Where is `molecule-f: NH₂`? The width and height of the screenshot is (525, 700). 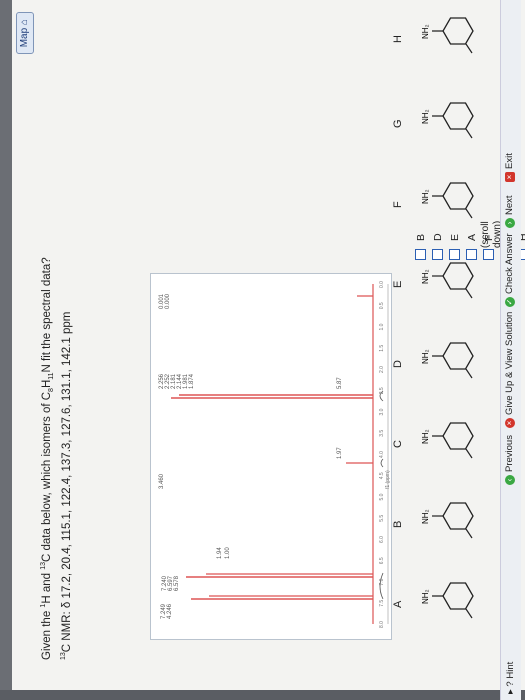
molecule-f: NH₂ is located at coordinates (450, 196).